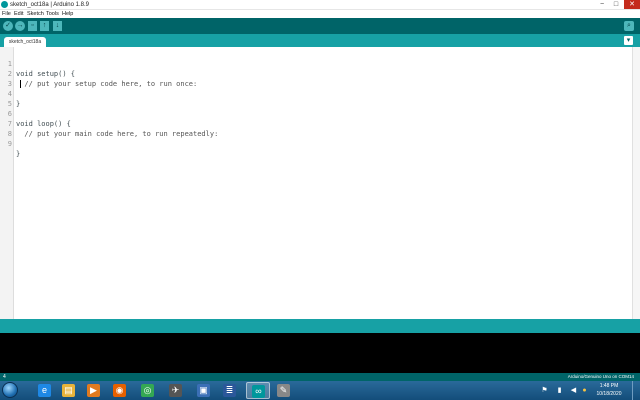 The image size is (640, 400). What do you see at coordinates (632, 4) in the screenshot?
I see `close-button: ✕` at bounding box center [632, 4].